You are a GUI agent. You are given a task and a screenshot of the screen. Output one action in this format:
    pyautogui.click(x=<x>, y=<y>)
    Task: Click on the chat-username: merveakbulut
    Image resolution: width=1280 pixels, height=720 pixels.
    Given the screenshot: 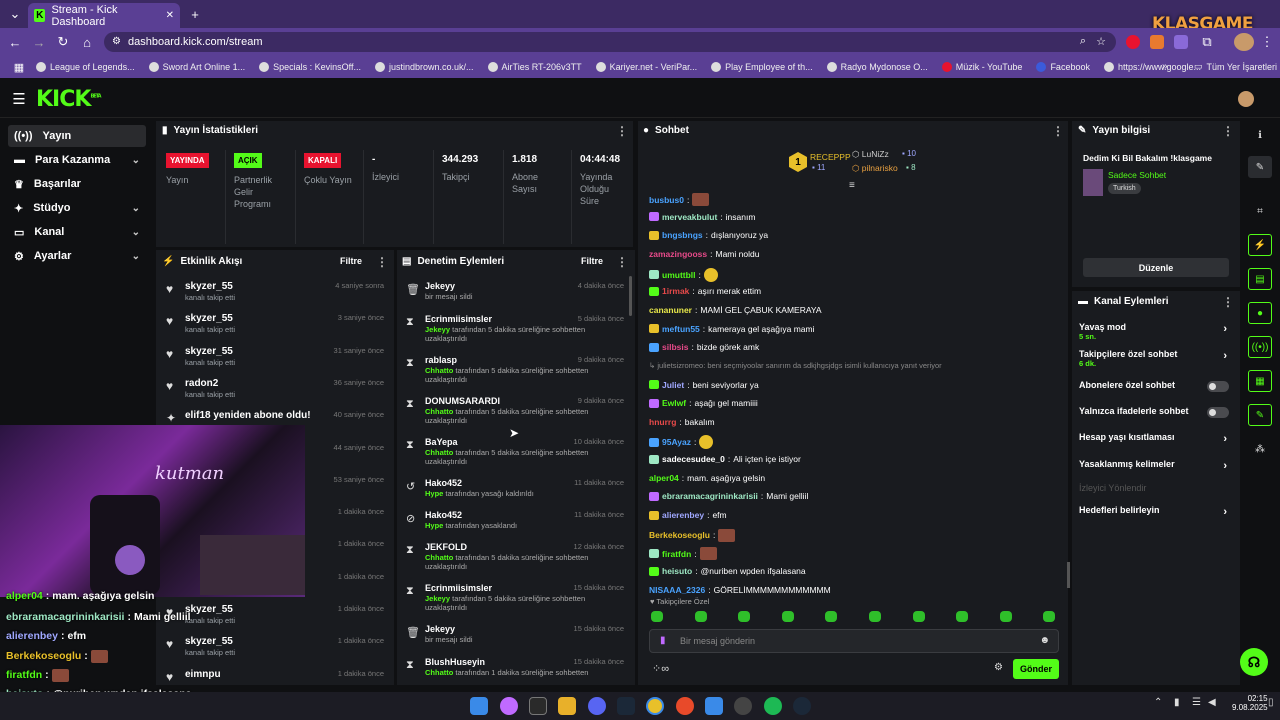 What is the action you would take?
    pyautogui.click(x=689, y=217)
    